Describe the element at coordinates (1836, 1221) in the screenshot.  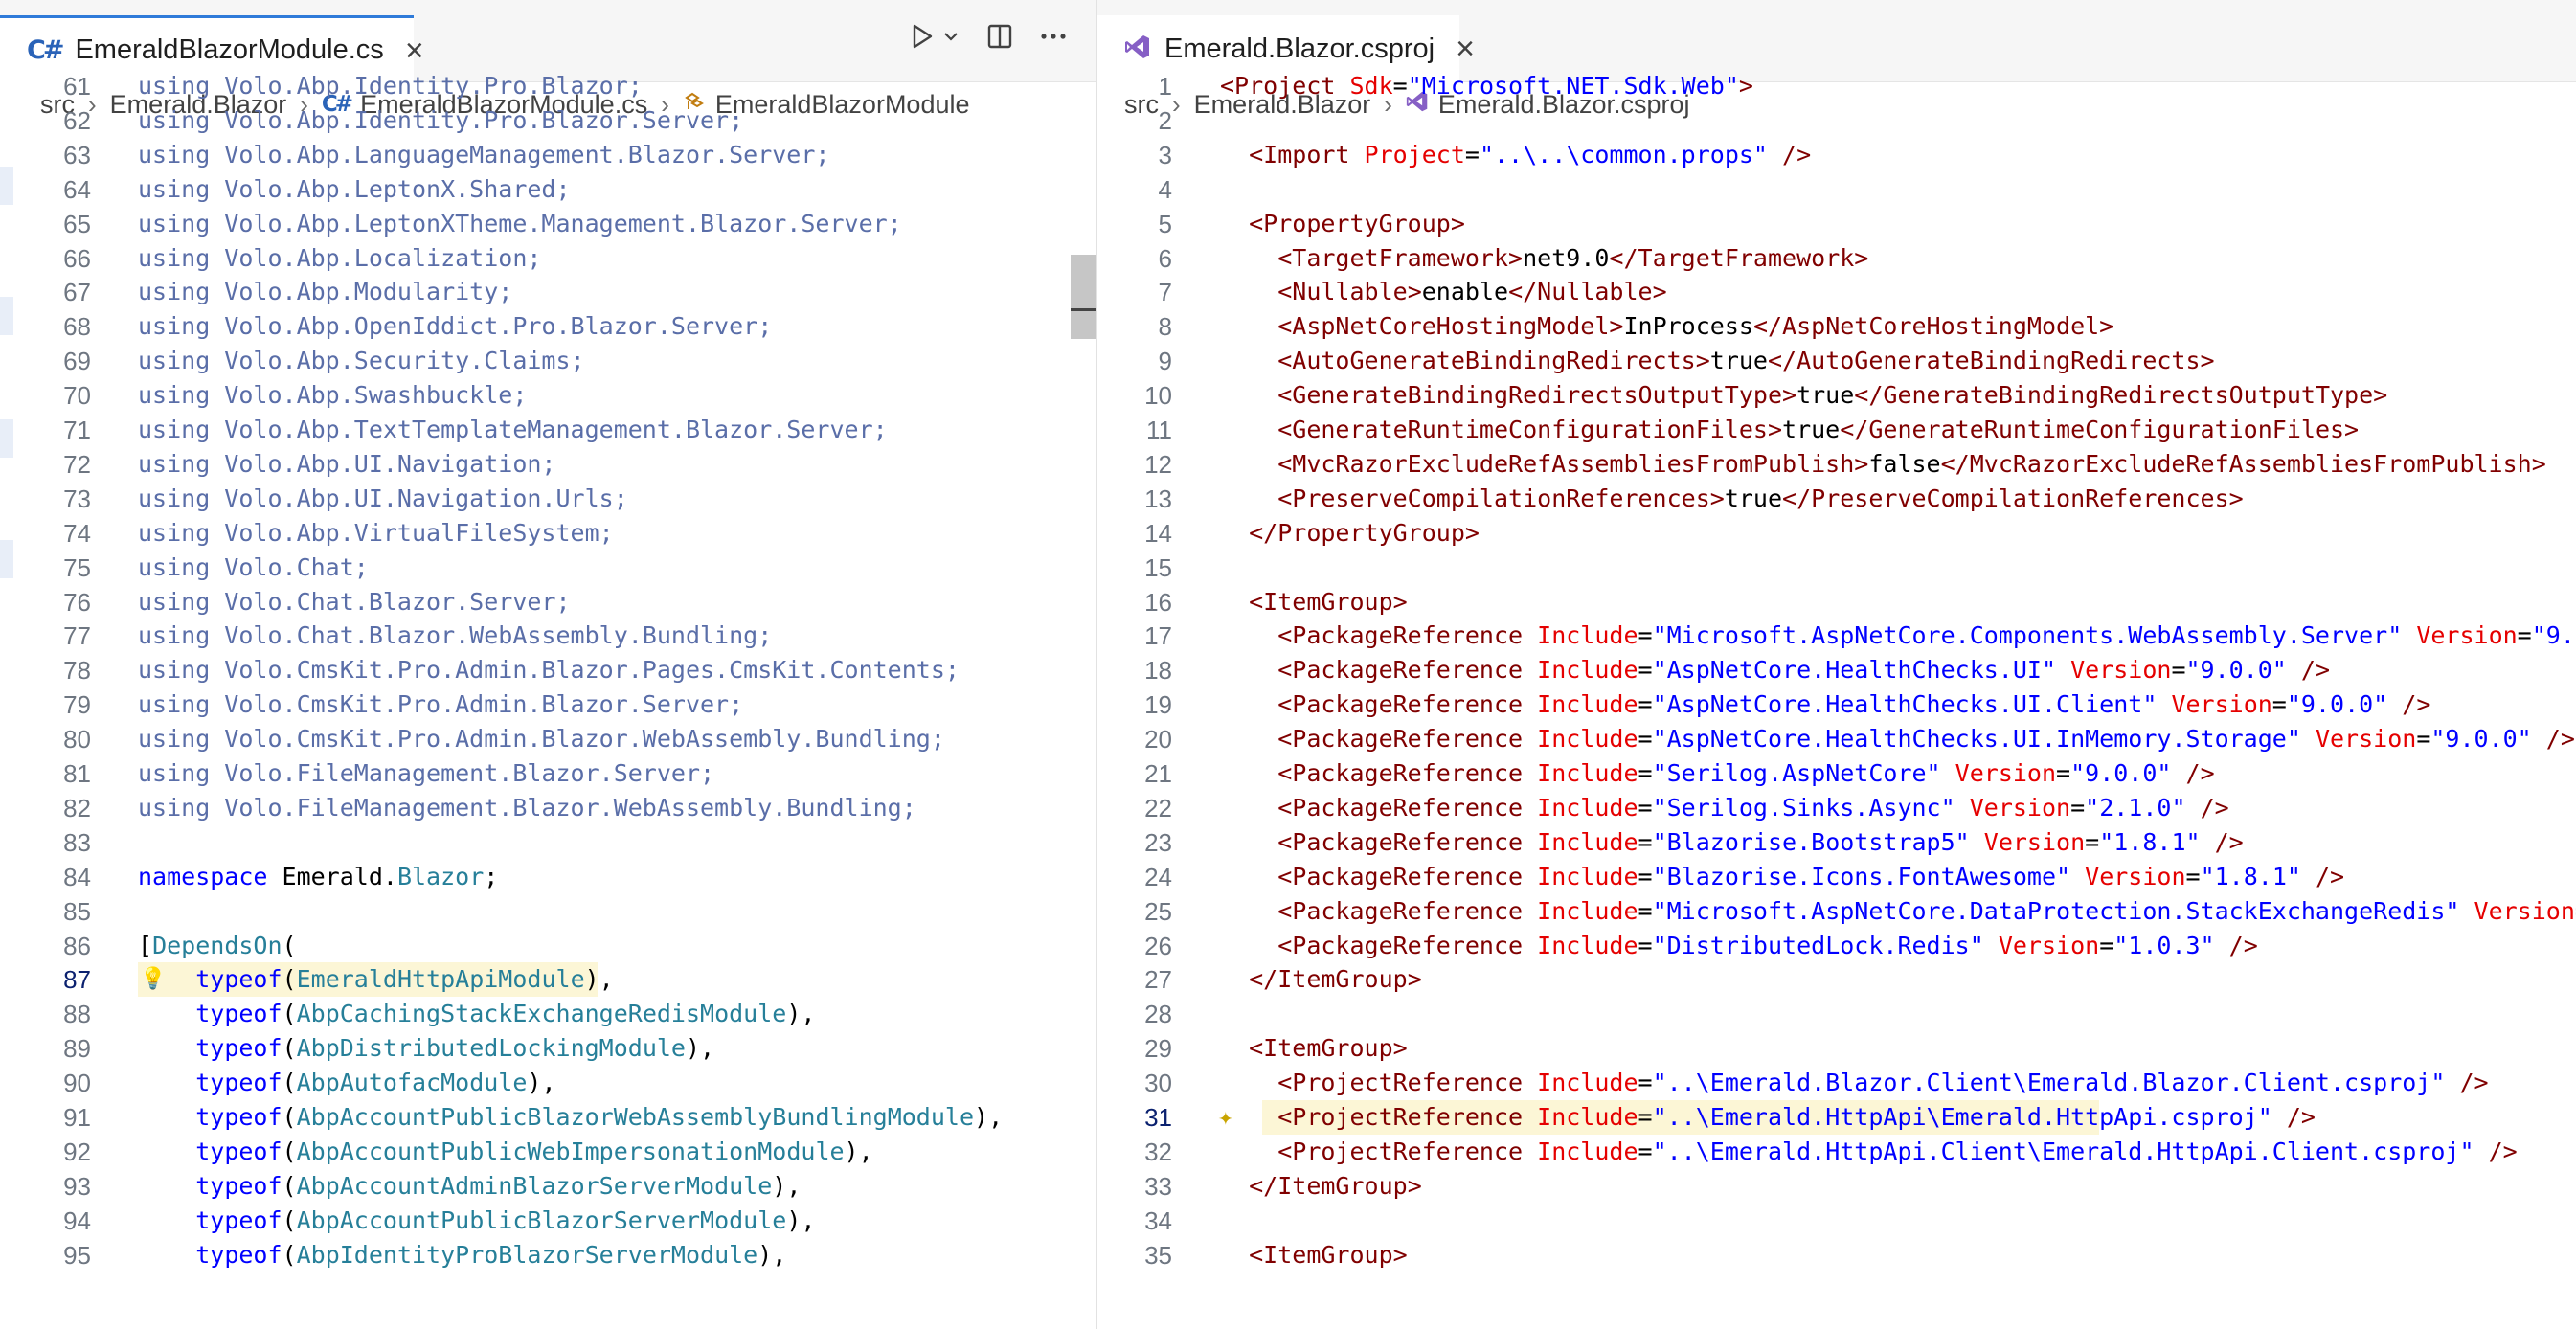
I see `code-line: 34` at that location.